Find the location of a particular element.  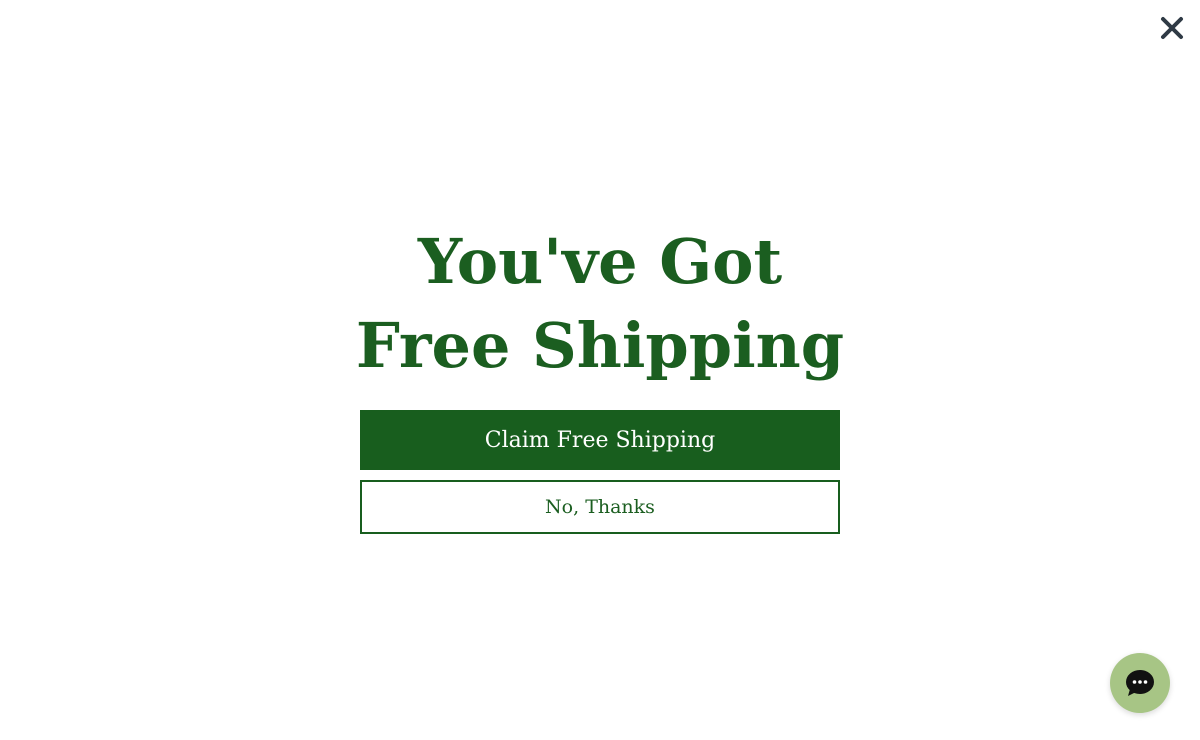

chat-bubble-icon is located at coordinates (1140, 683).